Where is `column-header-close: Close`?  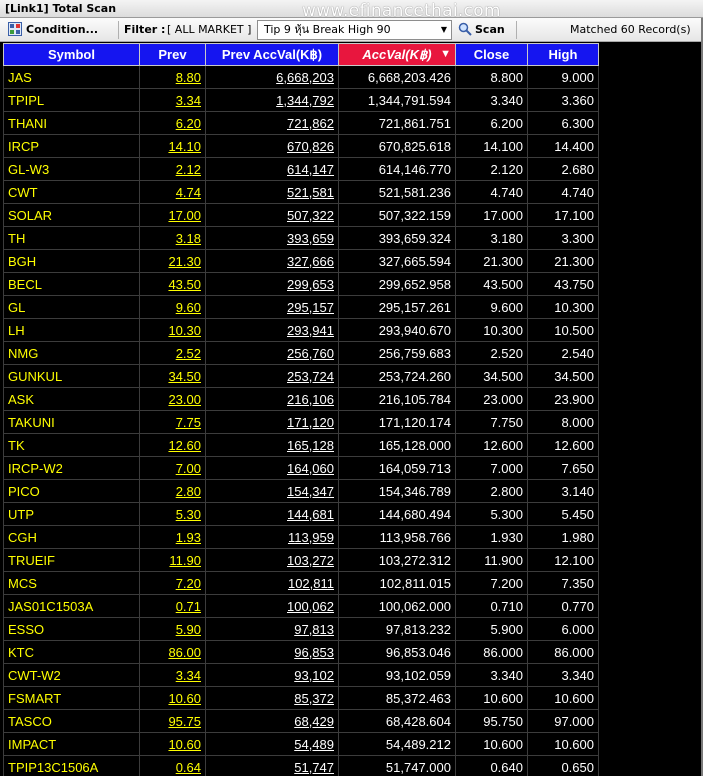
column-header-close: Close is located at coordinates (491, 54).